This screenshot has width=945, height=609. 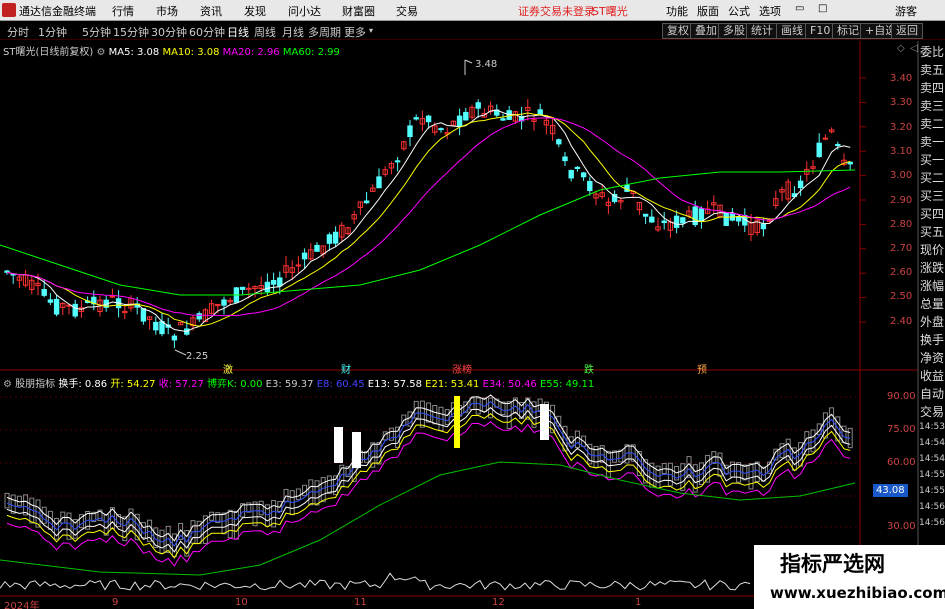 I want to click on price-tick: 2.60, so click(x=901, y=272).